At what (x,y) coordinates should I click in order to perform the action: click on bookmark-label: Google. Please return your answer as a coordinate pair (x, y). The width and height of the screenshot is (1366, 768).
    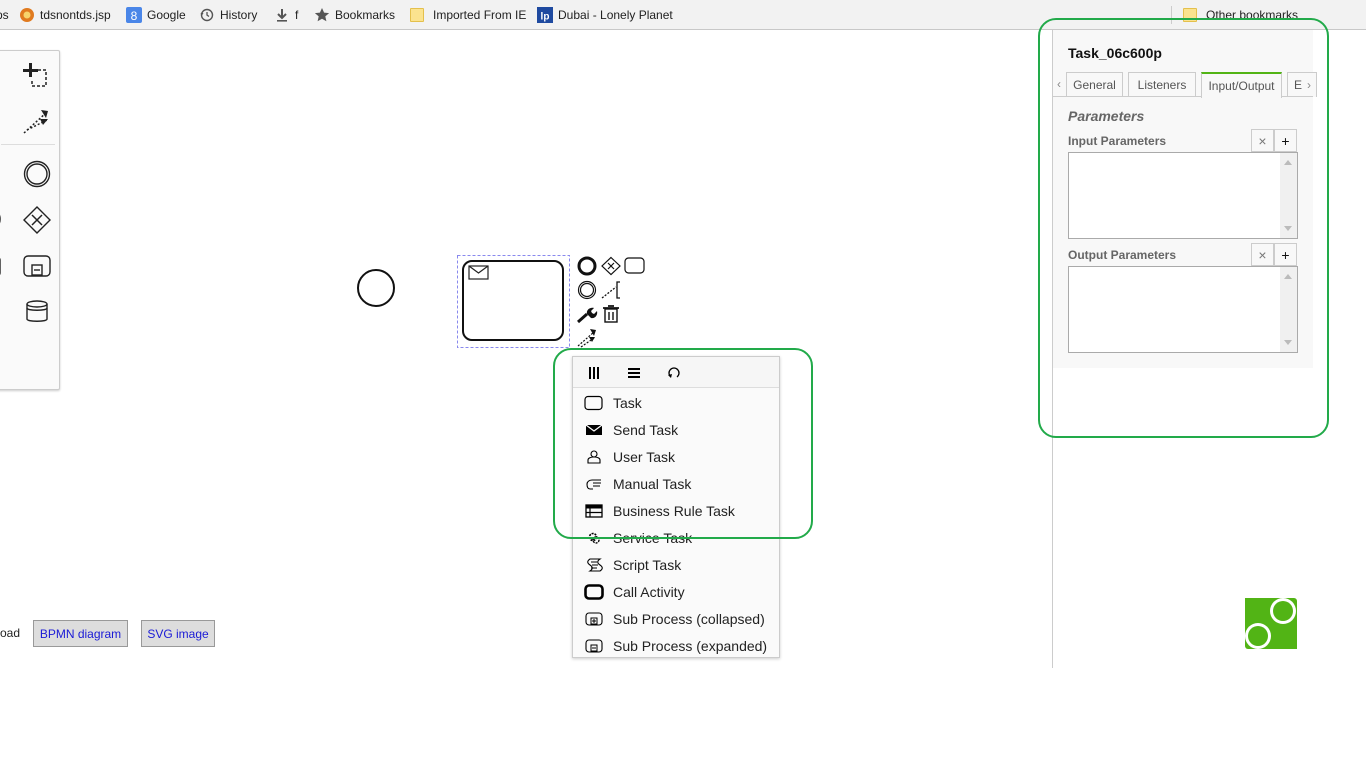
    Looking at the image, I should click on (166, 15).